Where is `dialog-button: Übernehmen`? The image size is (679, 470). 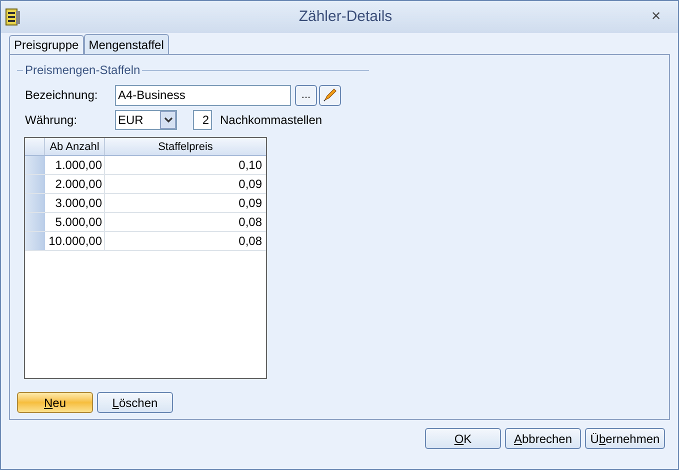
dialog-button: Übernehmen is located at coordinates (625, 438).